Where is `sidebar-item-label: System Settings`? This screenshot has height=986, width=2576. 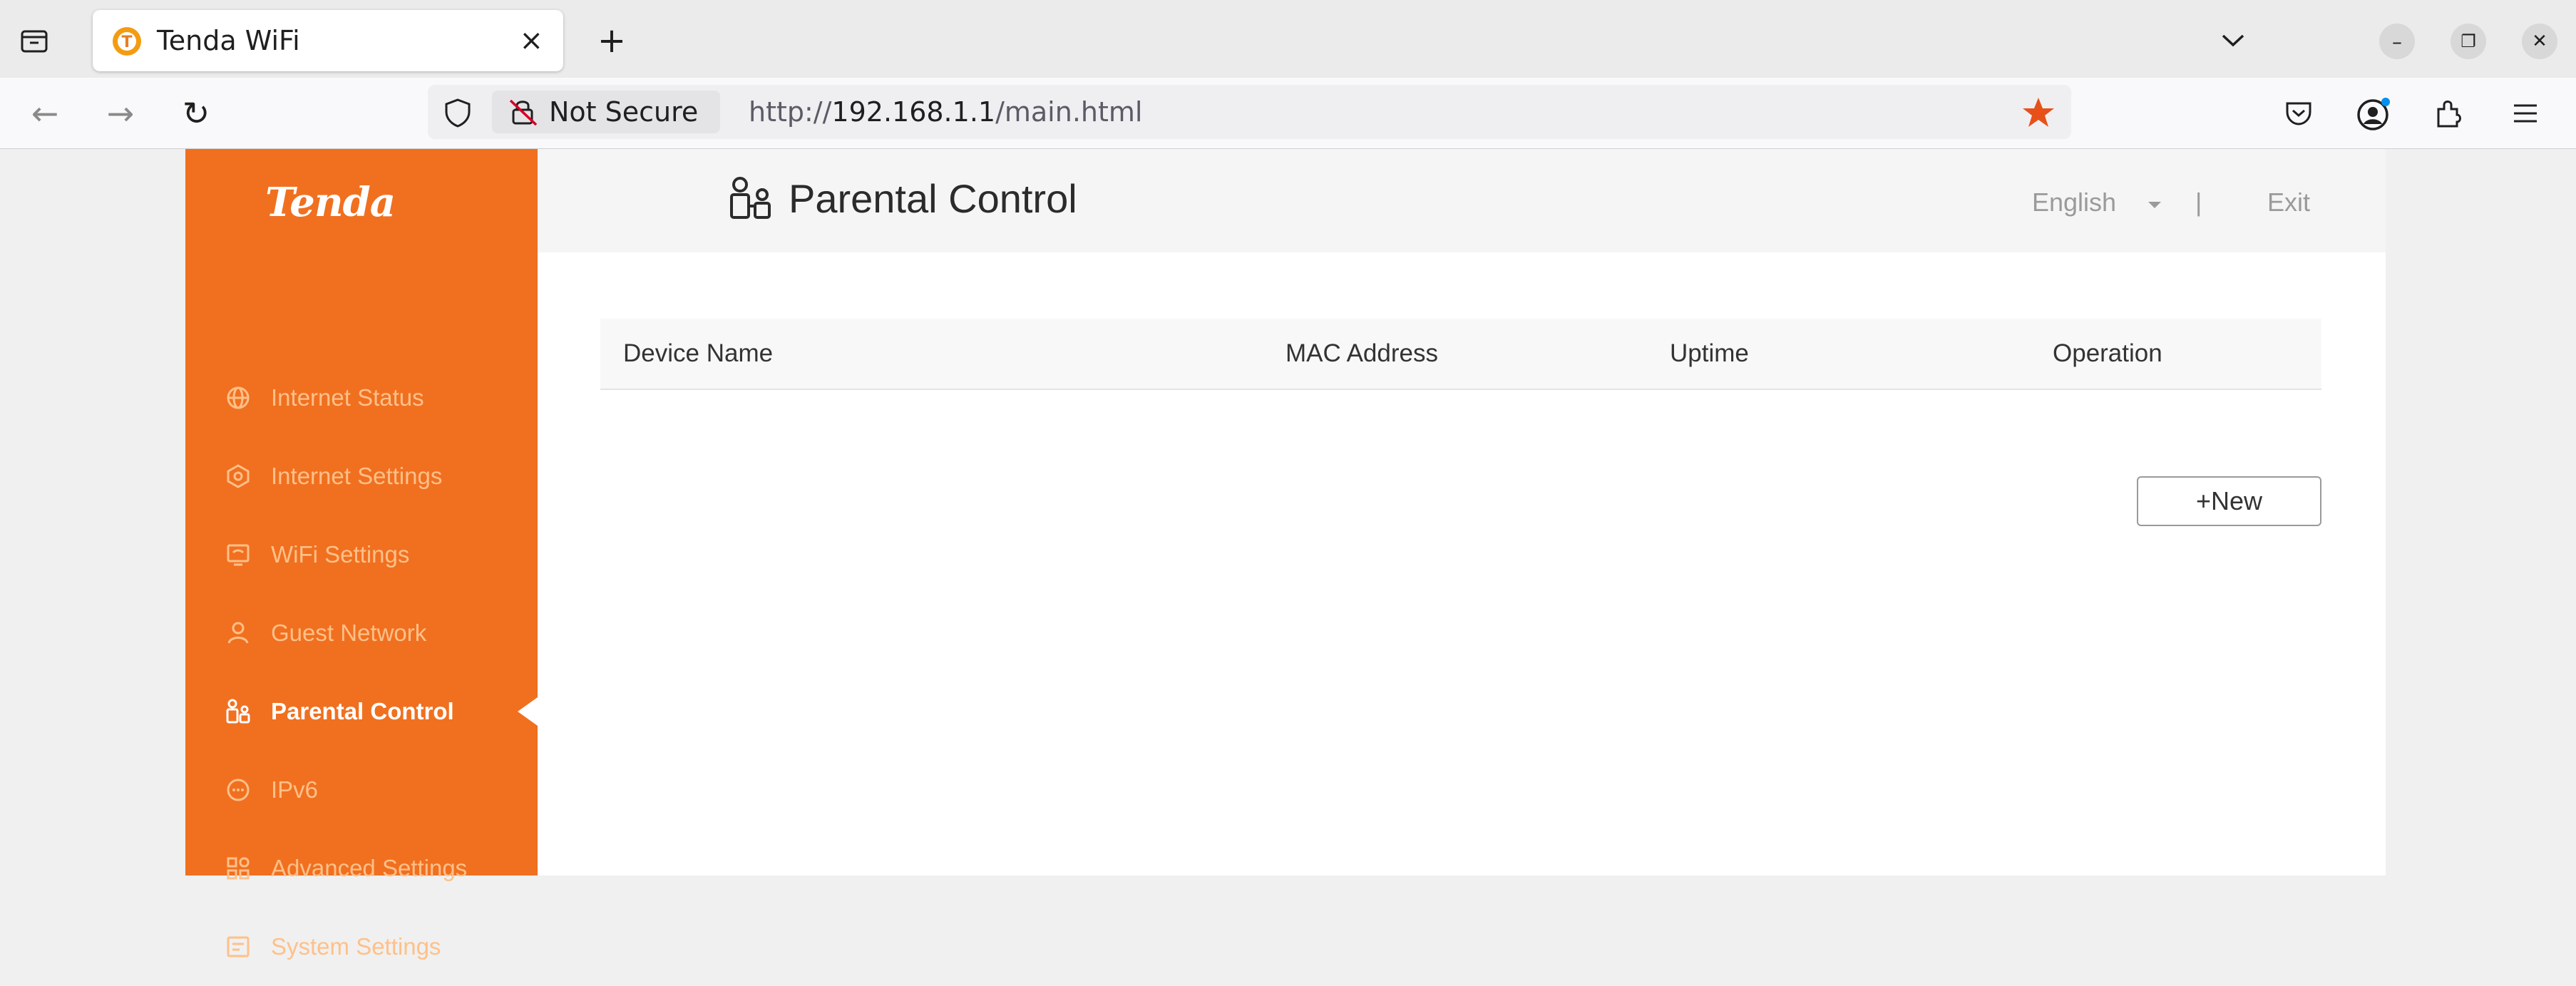
sidebar-item-label: System Settings is located at coordinates (356, 946).